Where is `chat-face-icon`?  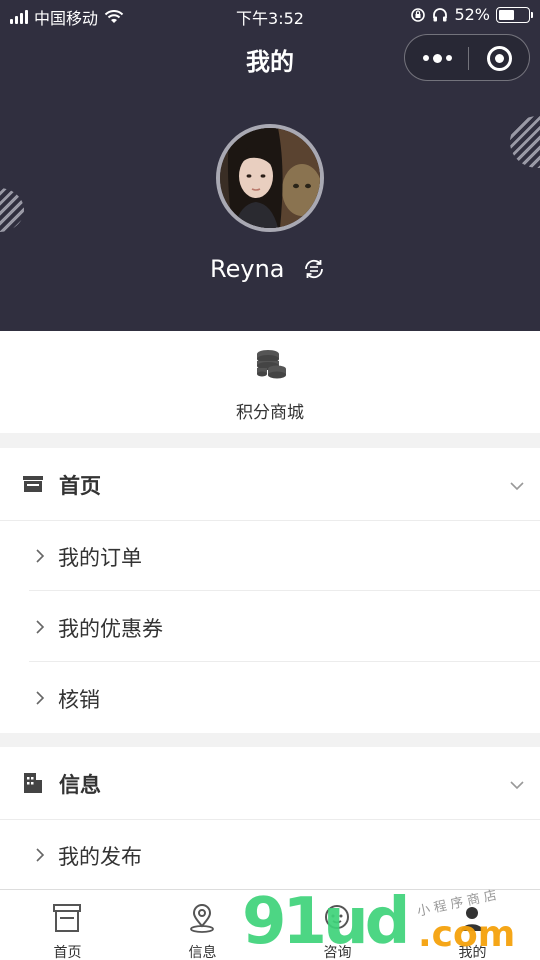 chat-face-icon is located at coordinates (337, 917).